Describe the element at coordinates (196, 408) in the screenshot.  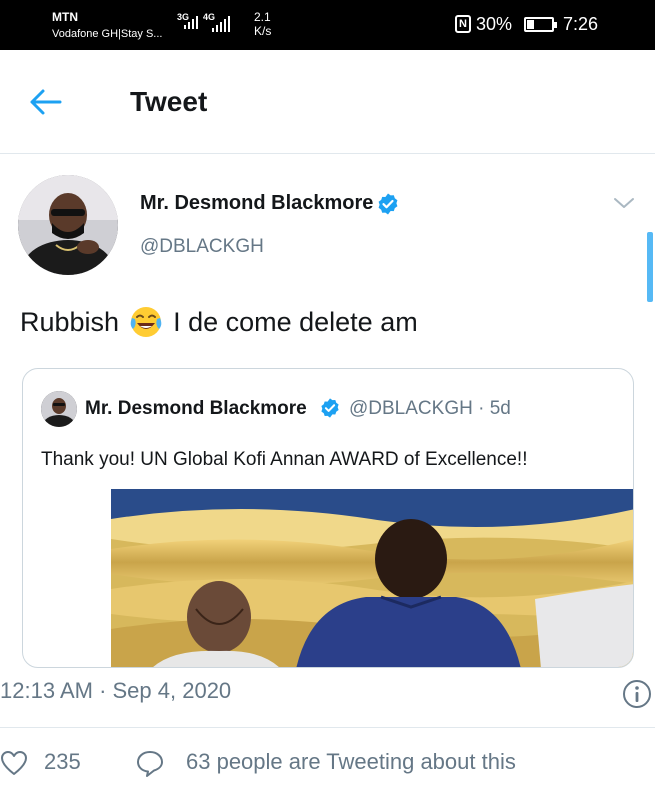
I see `quoted-author-name: Mr. Desmond Blackmore` at that location.